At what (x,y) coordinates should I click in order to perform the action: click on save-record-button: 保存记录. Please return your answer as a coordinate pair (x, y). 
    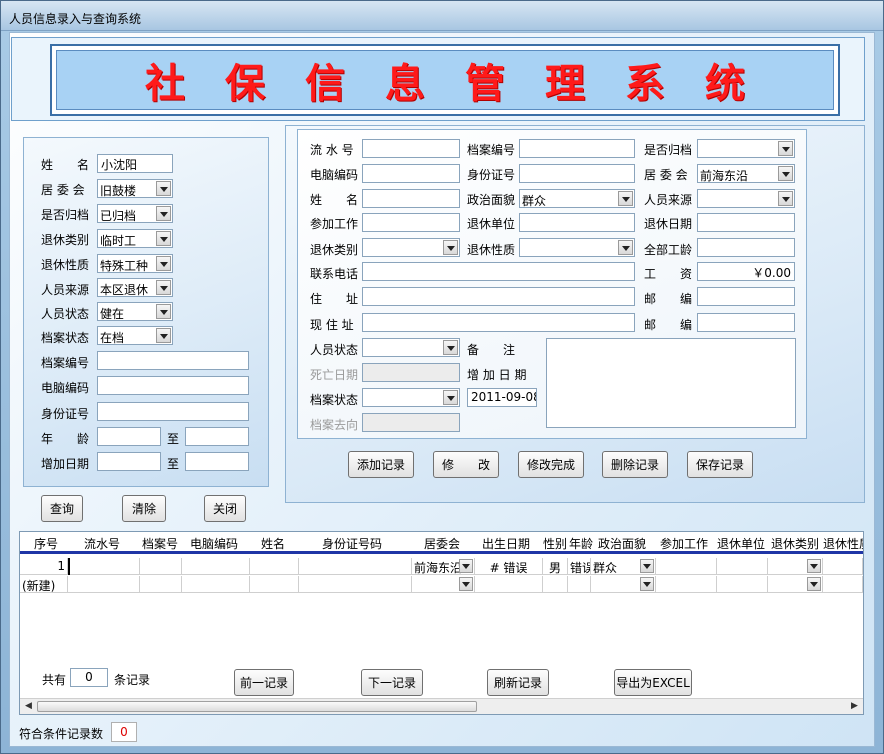
    Looking at the image, I should click on (720, 464).